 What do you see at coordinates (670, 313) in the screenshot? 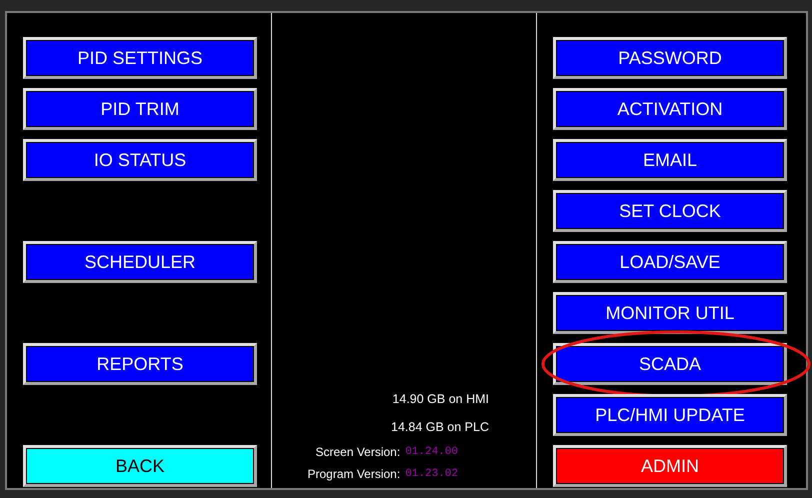
I see `menu-button: MONITOR UTIL` at bounding box center [670, 313].